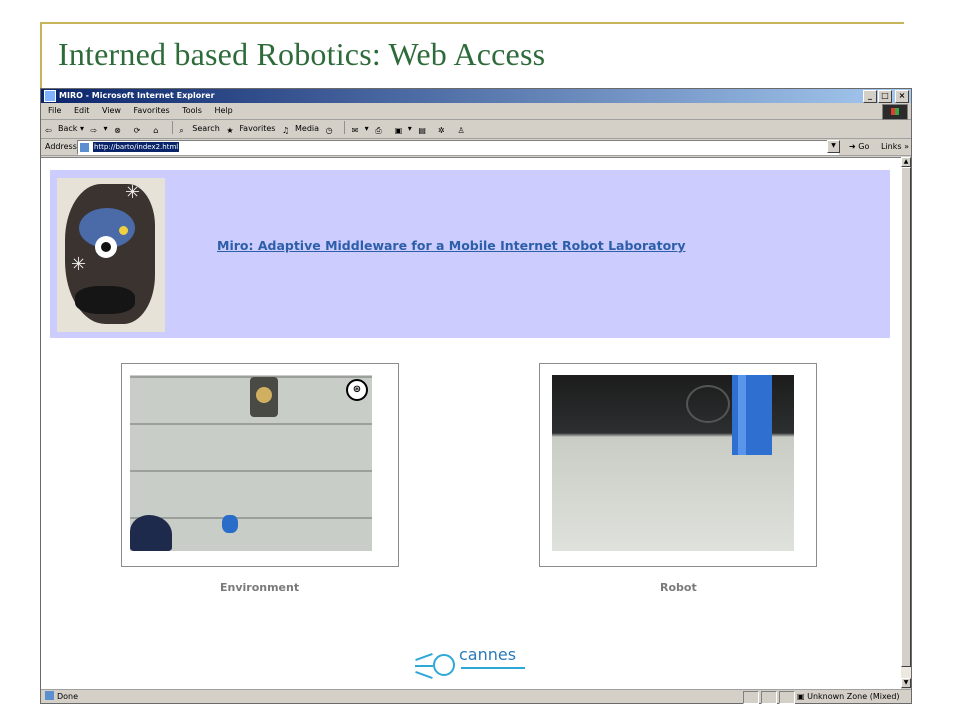 The height and width of the screenshot is (720, 960). I want to click on refresh-button: ⟳, so click(140, 129).